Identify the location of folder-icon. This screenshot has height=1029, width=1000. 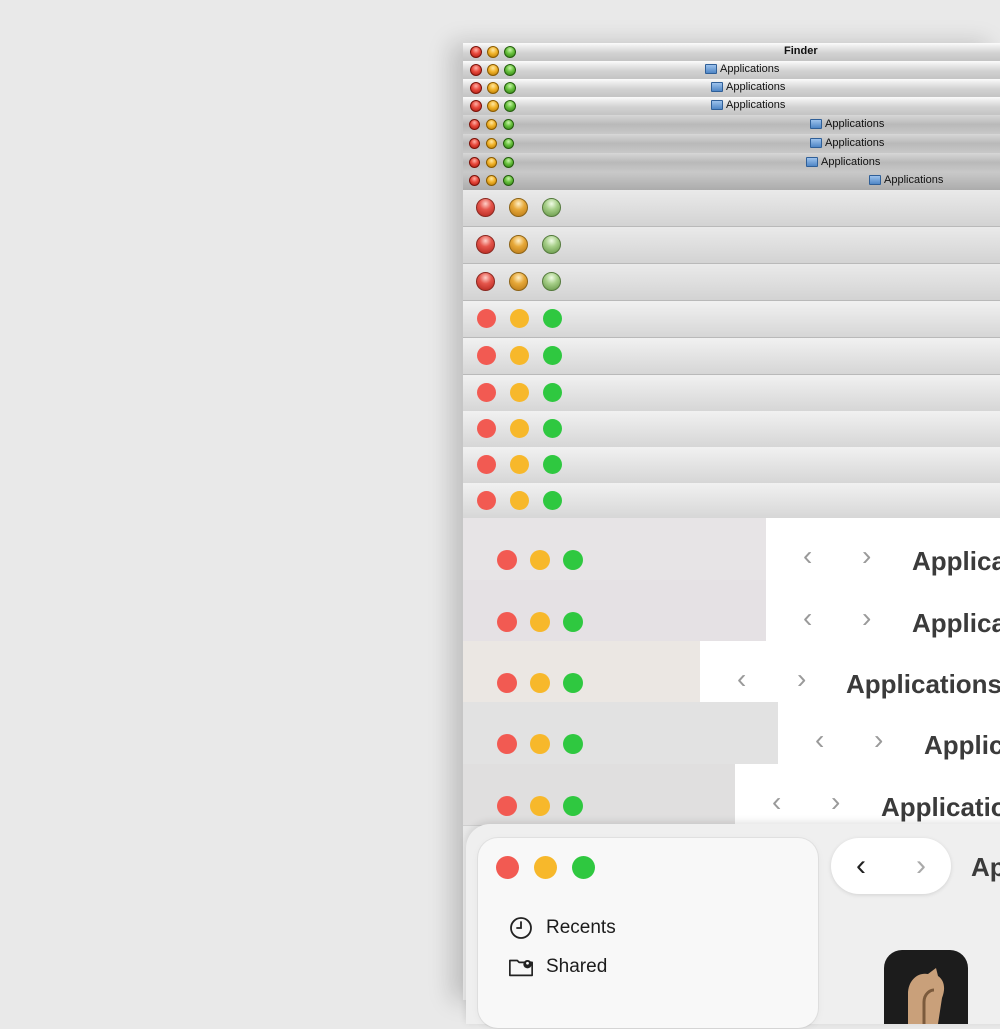
(717, 105).